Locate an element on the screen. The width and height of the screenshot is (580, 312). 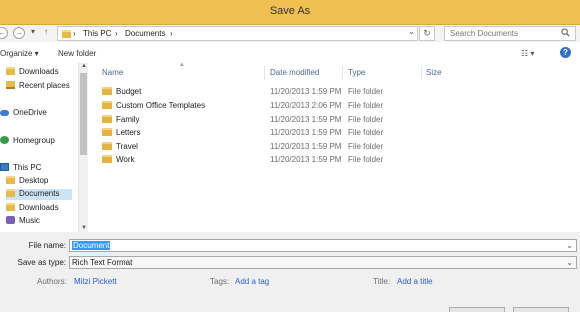
authors-label: Authors: is located at coordinates (52, 281).